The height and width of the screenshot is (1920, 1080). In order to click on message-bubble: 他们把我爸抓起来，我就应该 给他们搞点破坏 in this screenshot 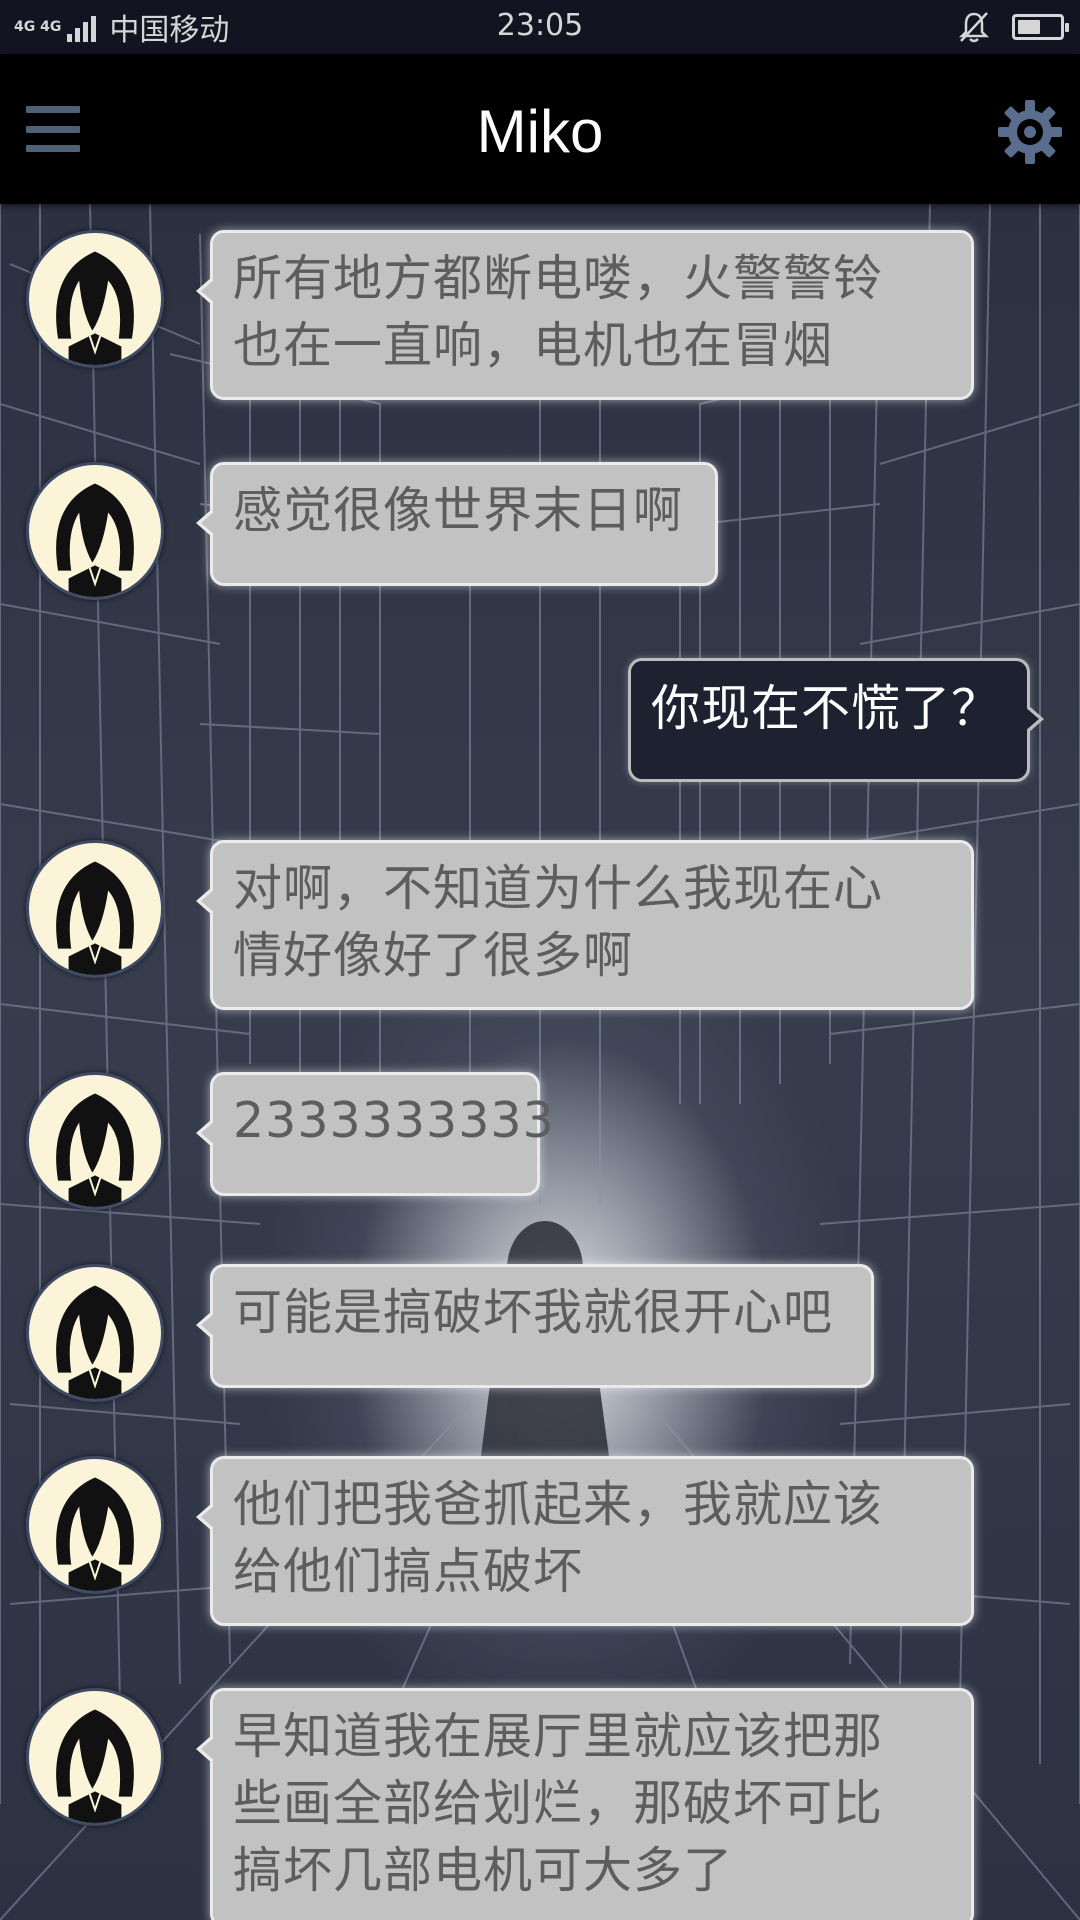, I will do `click(585, 1541)`.